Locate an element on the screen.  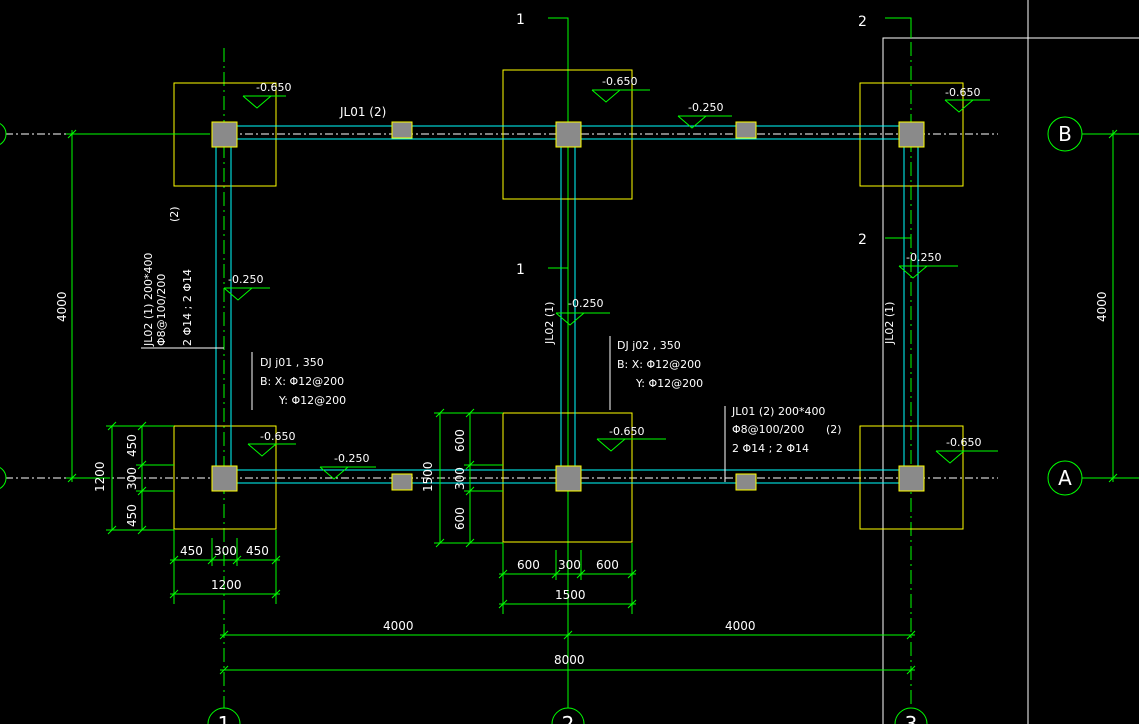
dim-left-part-3: 450 is located at coordinates (132, 515).